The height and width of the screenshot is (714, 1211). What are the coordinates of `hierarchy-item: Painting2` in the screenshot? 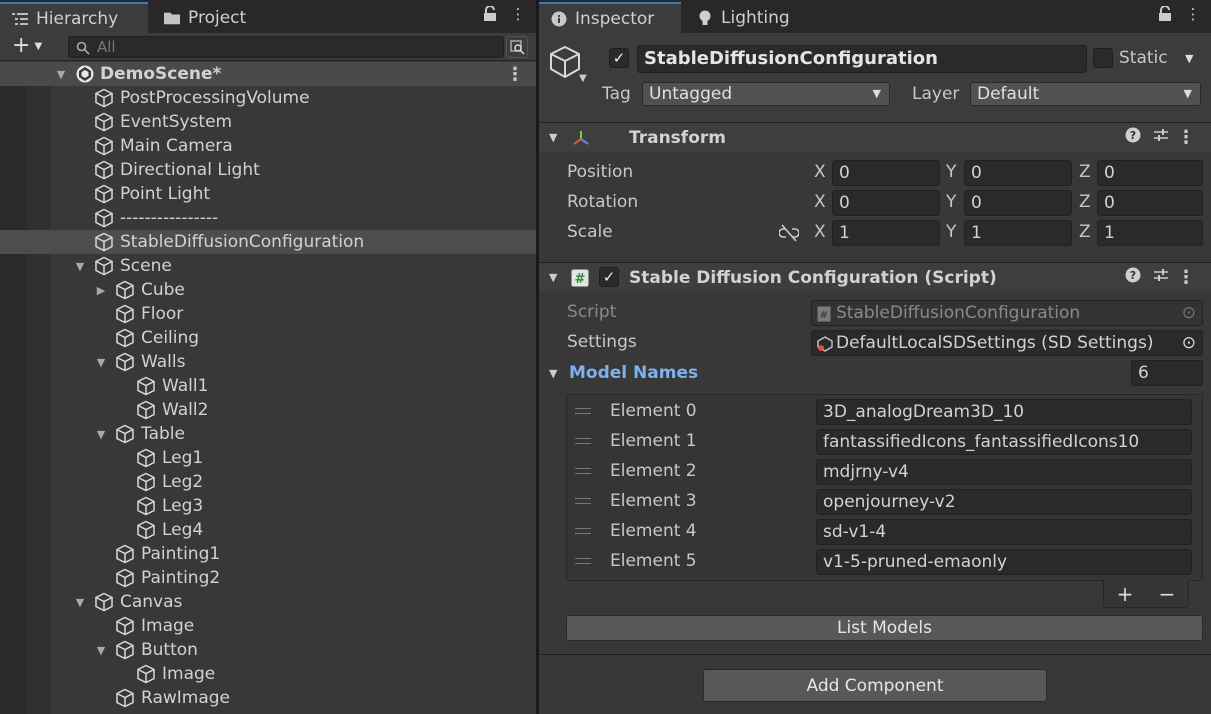 It's located at (268, 578).